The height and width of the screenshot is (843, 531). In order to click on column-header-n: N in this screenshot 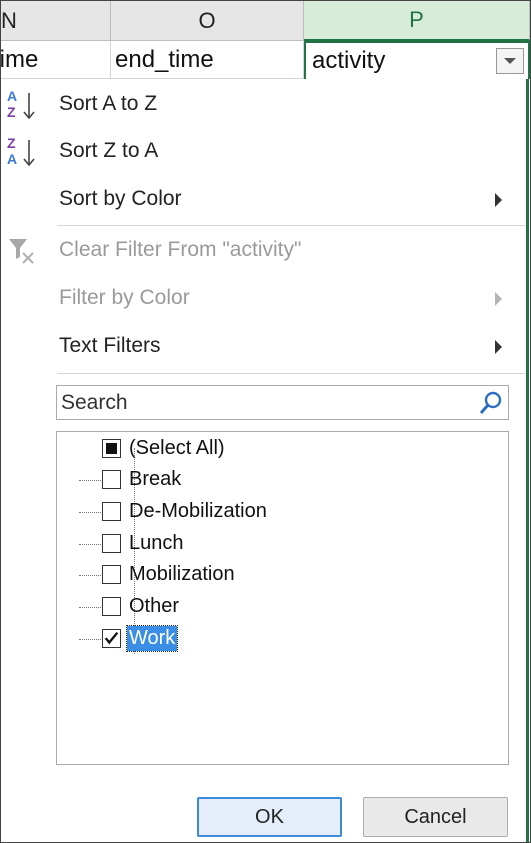, I will do `click(56, 21)`.